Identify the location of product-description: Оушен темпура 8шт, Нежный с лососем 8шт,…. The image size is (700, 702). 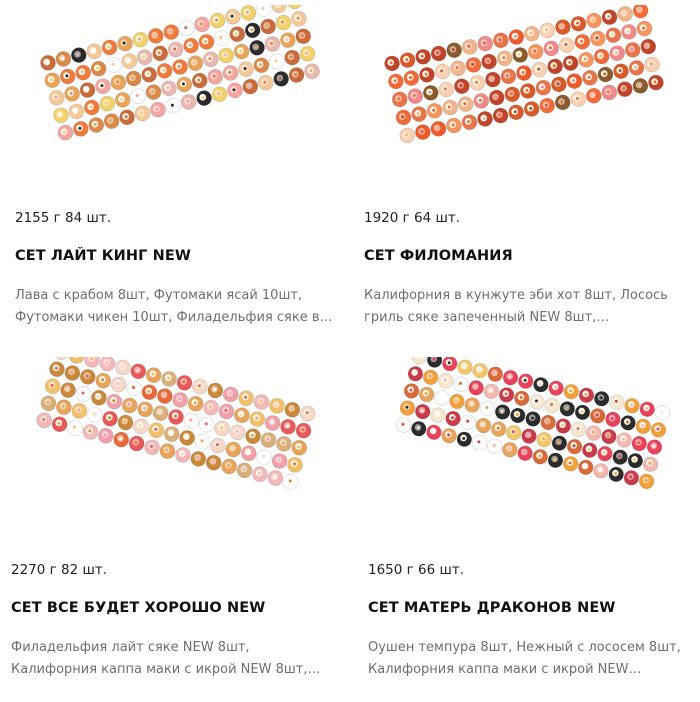
(524, 658).